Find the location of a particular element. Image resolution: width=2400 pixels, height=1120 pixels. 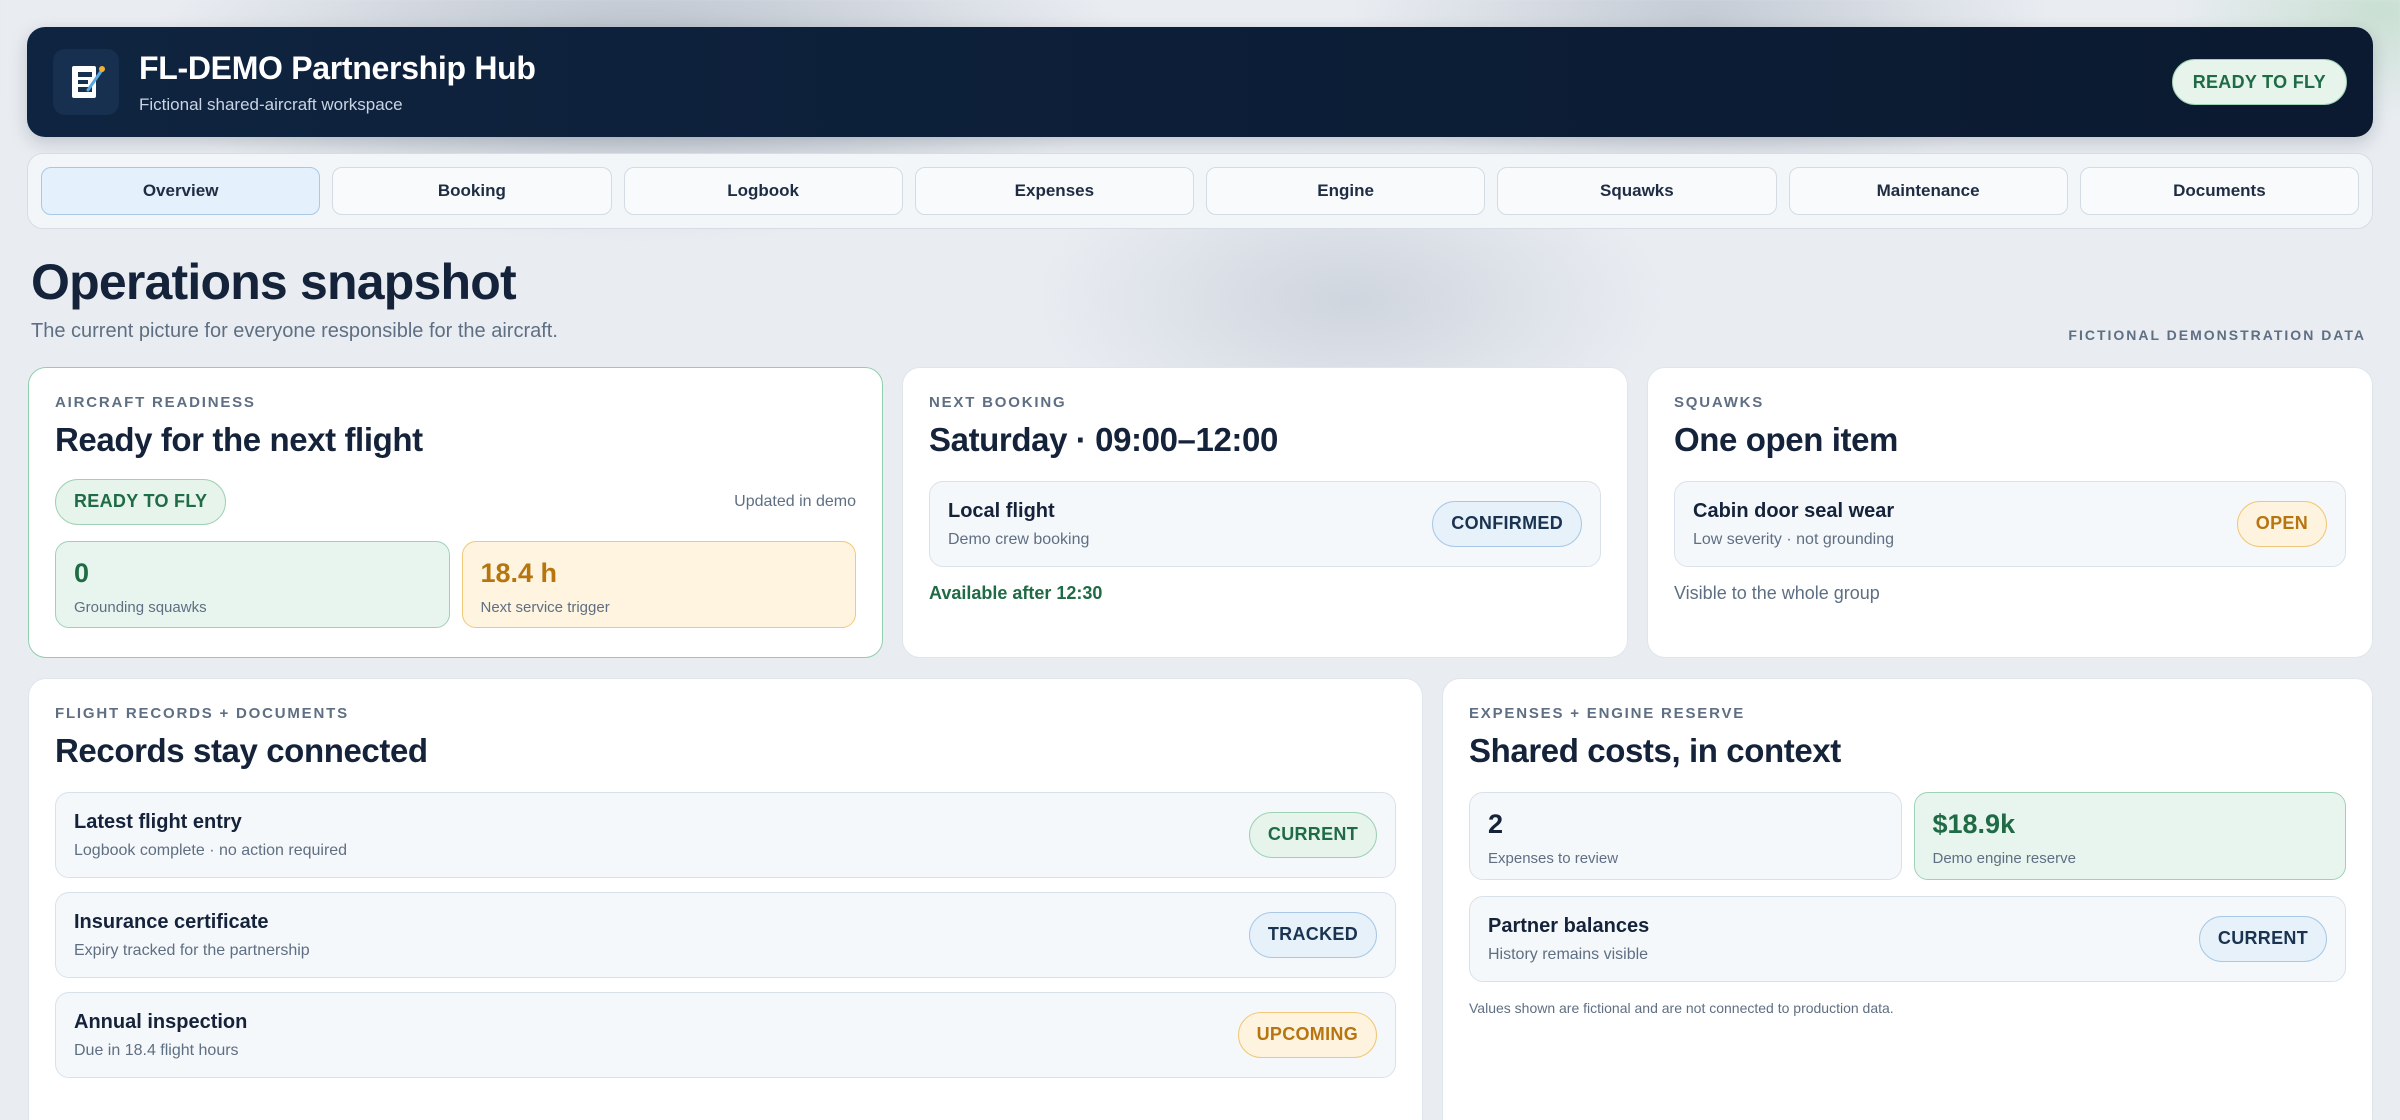

record-sub: Expiry tracked for the partnership is located at coordinates (192, 950).